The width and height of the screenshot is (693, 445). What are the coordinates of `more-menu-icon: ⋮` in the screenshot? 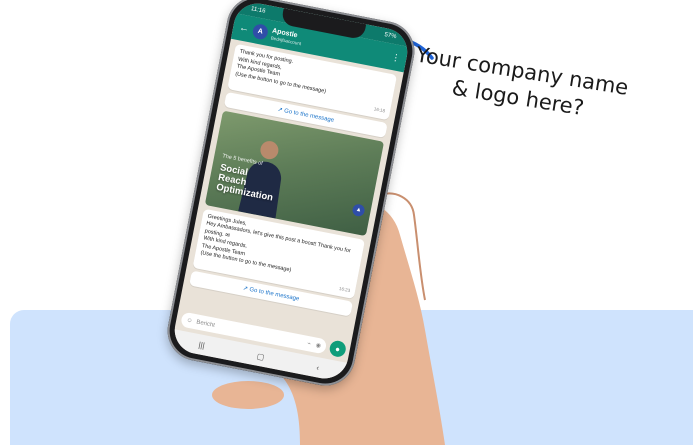 It's located at (396, 57).